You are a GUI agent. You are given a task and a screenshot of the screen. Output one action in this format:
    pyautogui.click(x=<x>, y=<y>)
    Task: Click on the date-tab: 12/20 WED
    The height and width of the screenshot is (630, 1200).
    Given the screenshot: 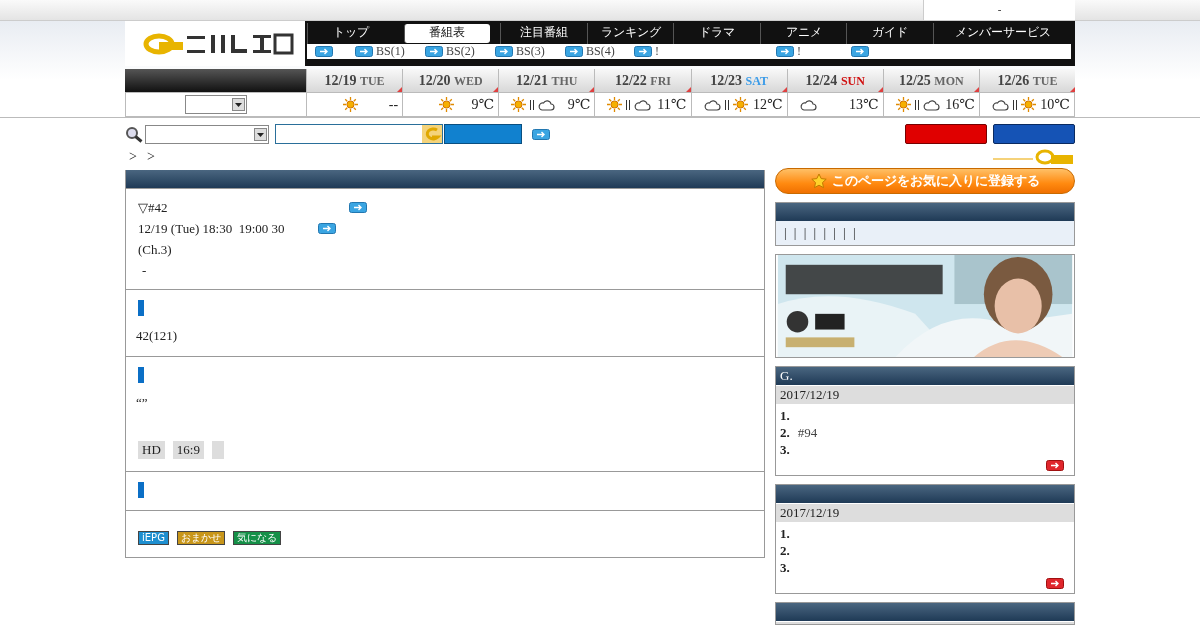 What is the action you would take?
    pyautogui.click(x=450, y=80)
    